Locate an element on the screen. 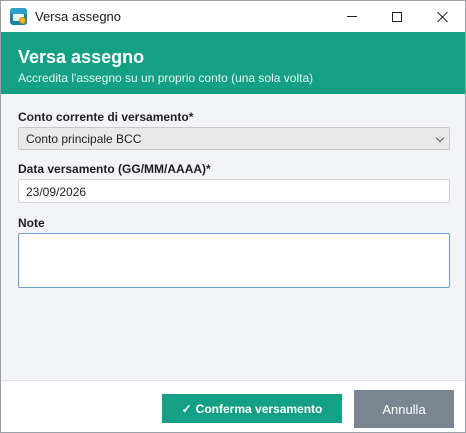 The height and width of the screenshot is (433, 466). account-label: Conto corrente di versamento* is located at coordinates (106, 117).